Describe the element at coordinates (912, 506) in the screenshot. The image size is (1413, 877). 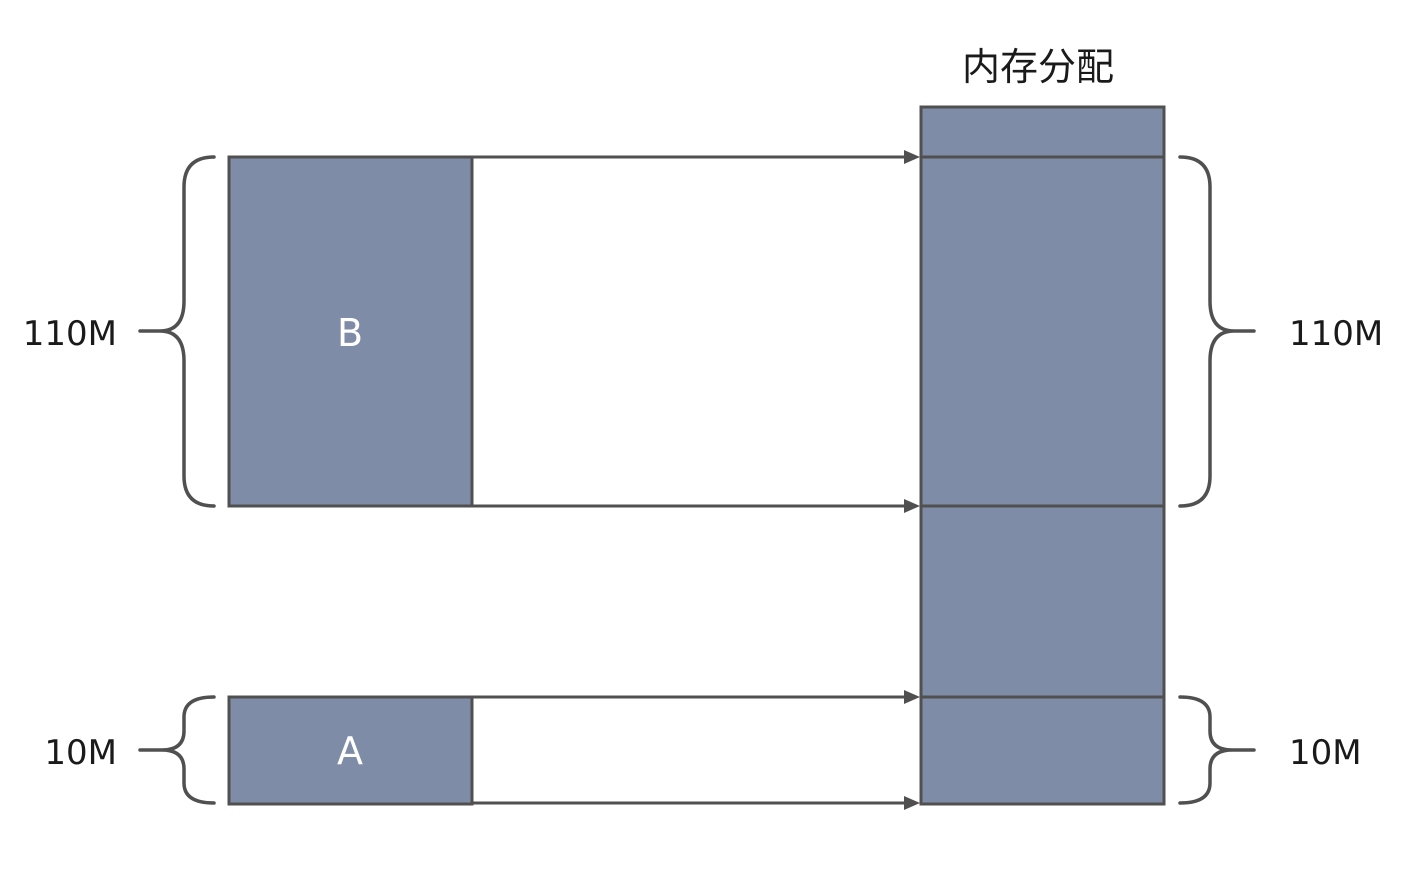
I see `arrow-b-bottom-head` at that location.